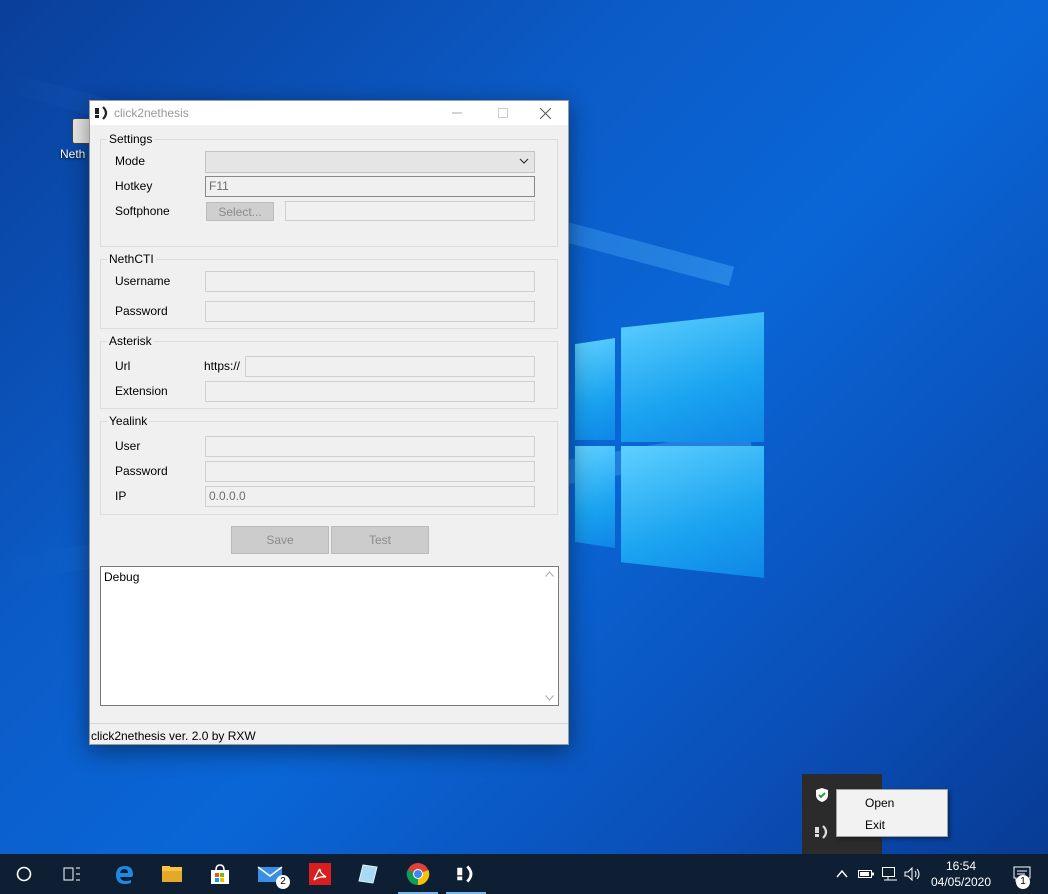 The width and height of the screenshot is (1048, 894). I want to click on password-field, so click(370, 311).